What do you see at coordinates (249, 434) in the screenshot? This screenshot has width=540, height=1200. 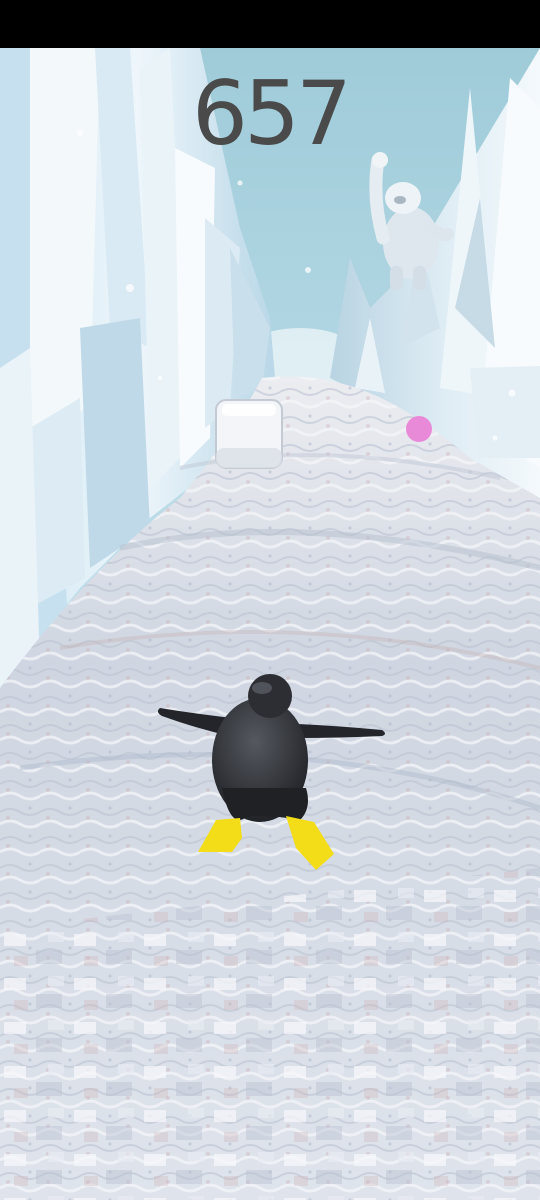 I see `ice-cube-obstacle` at bounding box center [249, 434].